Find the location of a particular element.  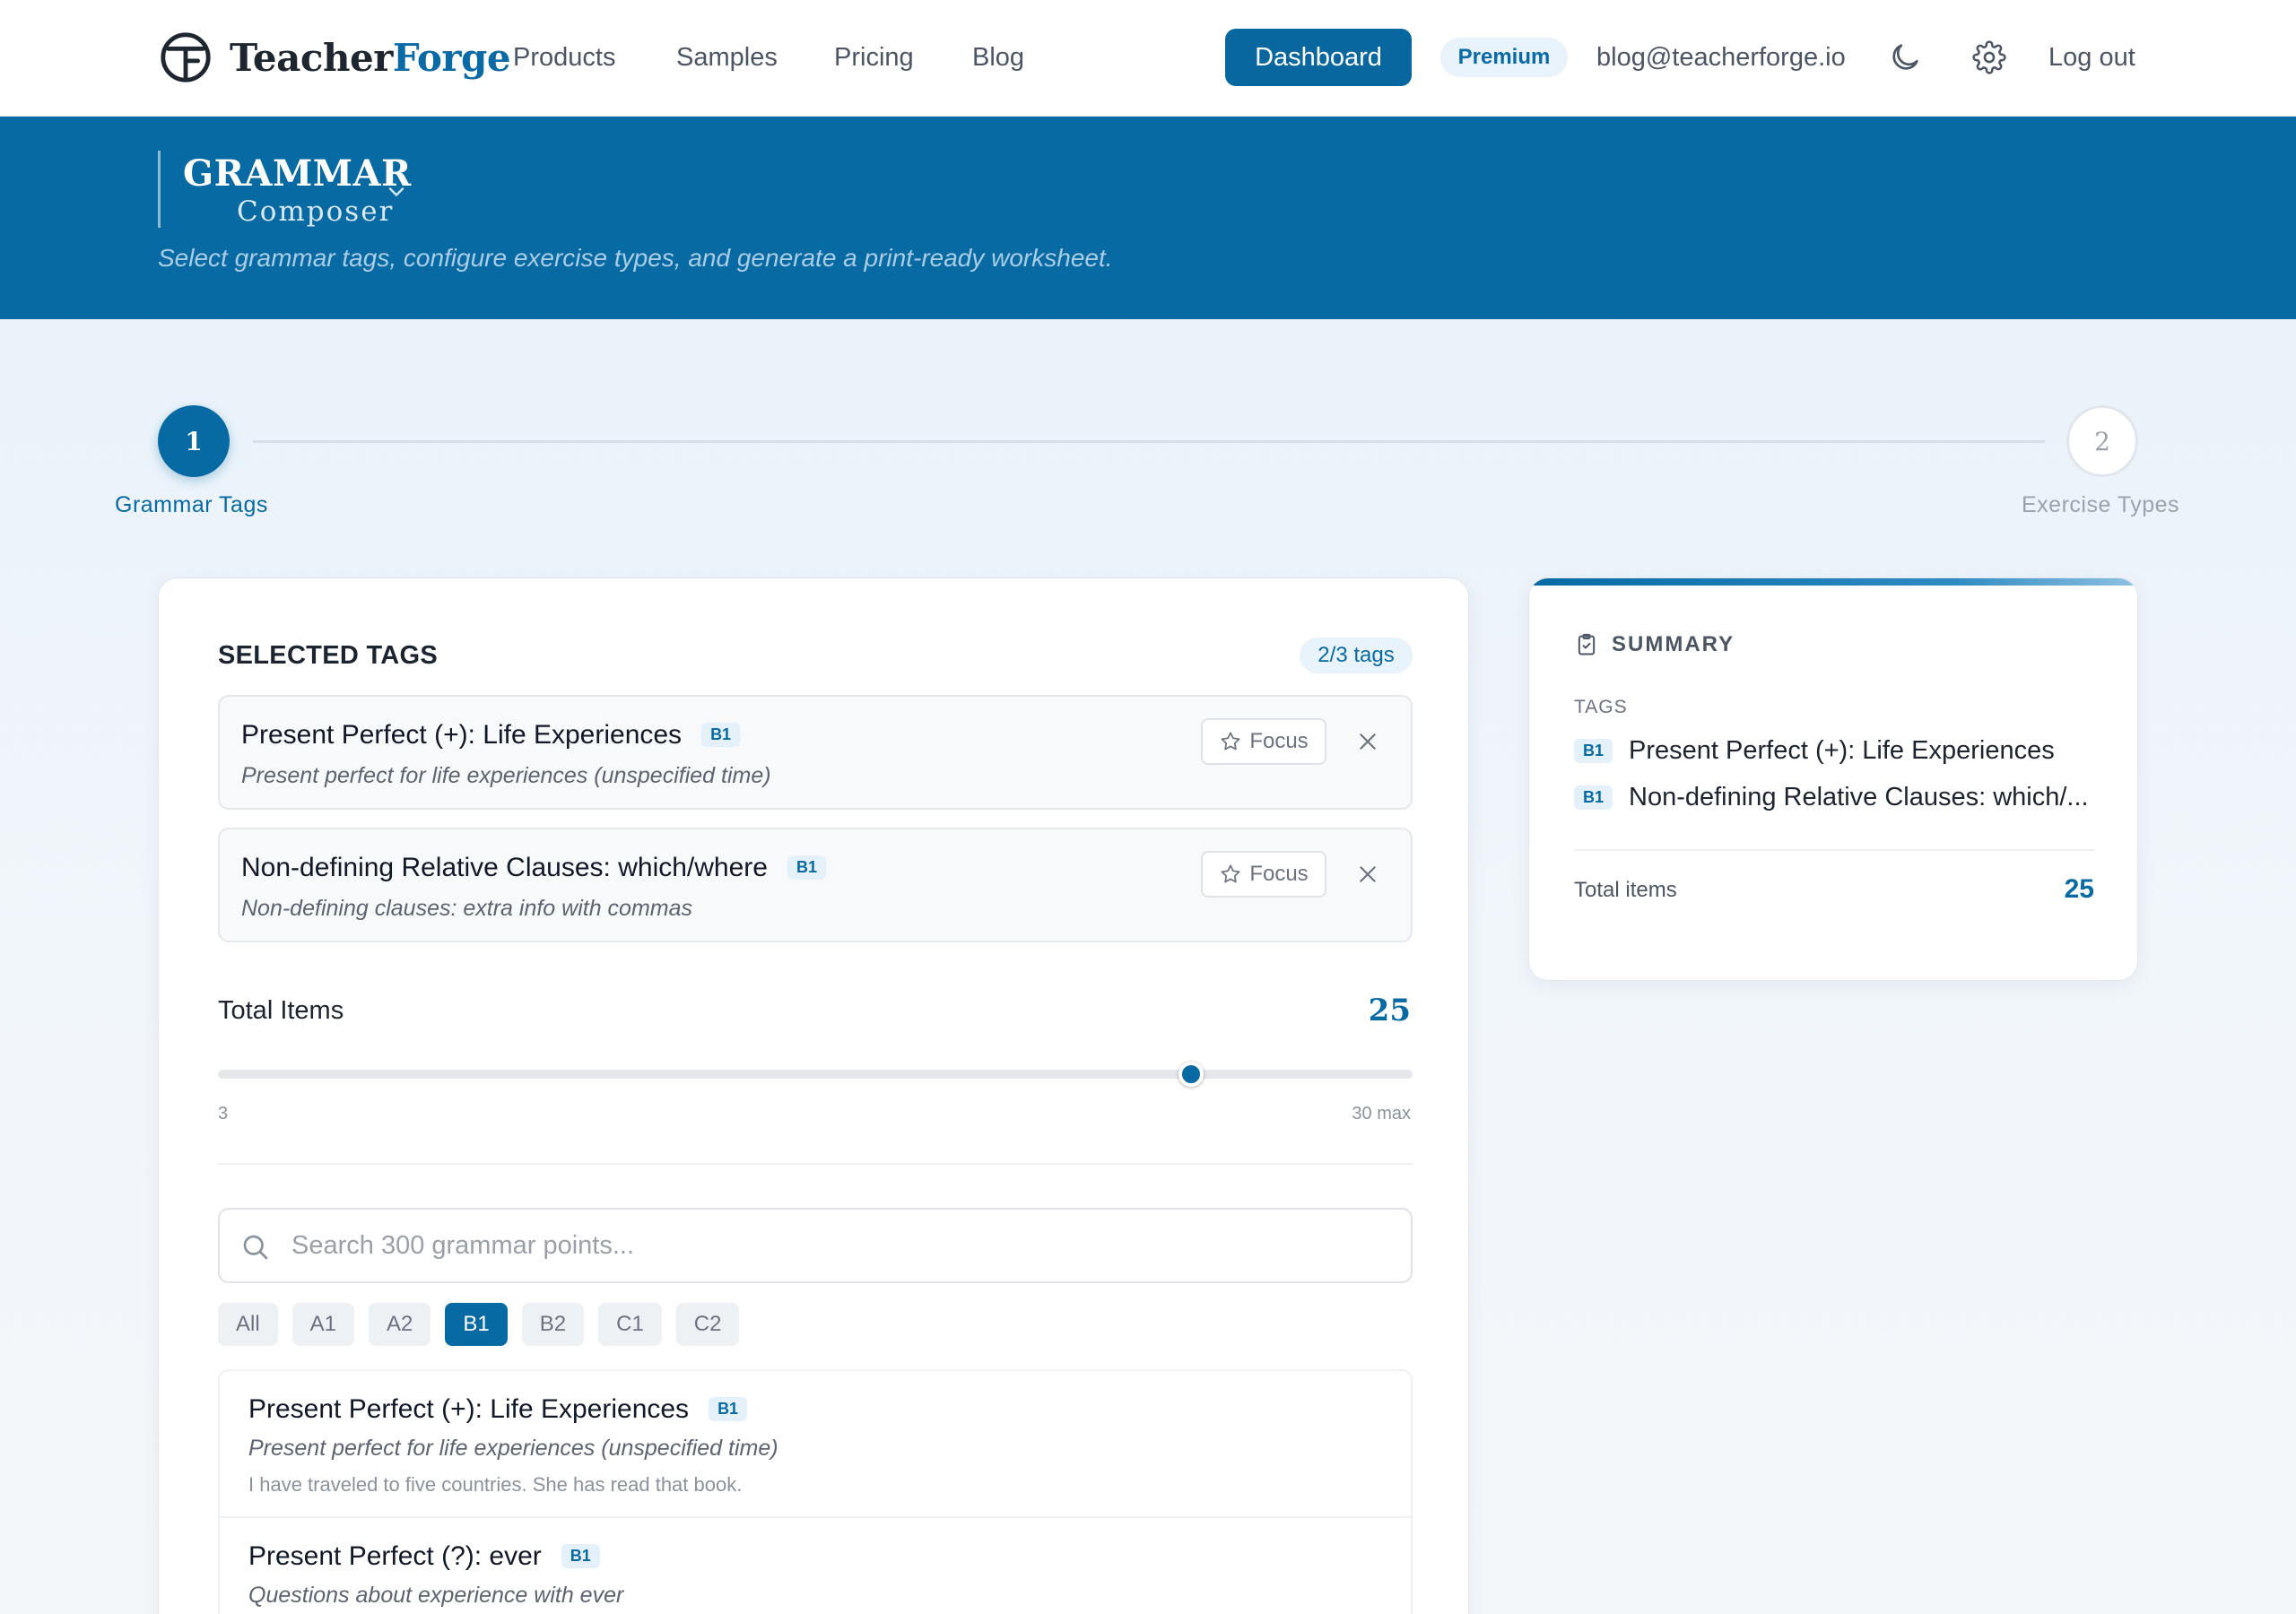

summary-heading: SUMMARY is located at coordinates (1673, 644).